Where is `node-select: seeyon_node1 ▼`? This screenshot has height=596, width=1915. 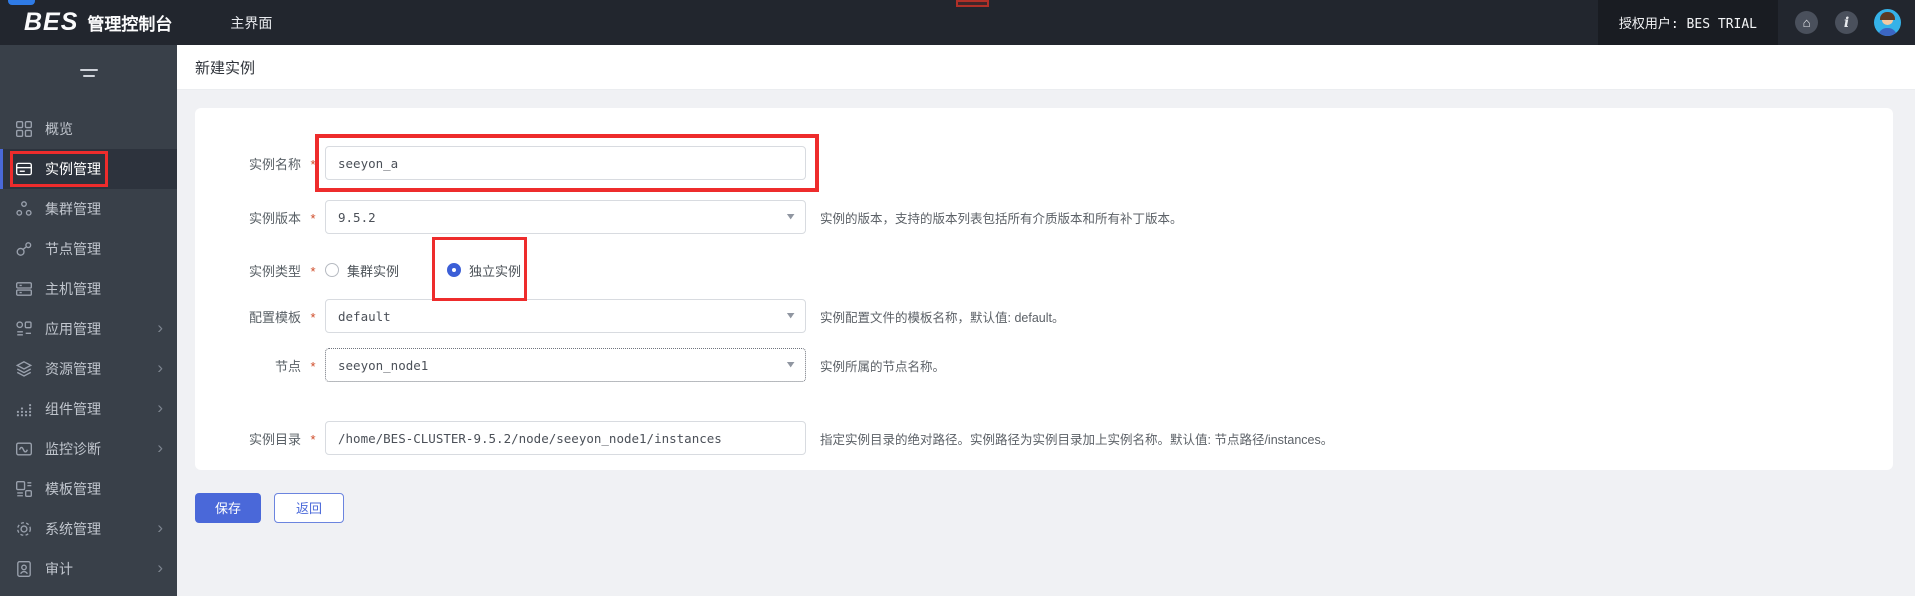 node-select: seeyon_node1 ▼ is located at coordinates (565, 365).